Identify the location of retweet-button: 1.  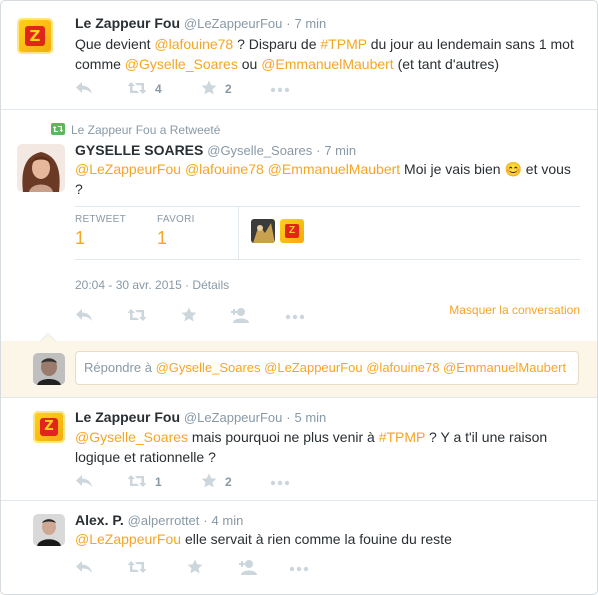
(144, 482).